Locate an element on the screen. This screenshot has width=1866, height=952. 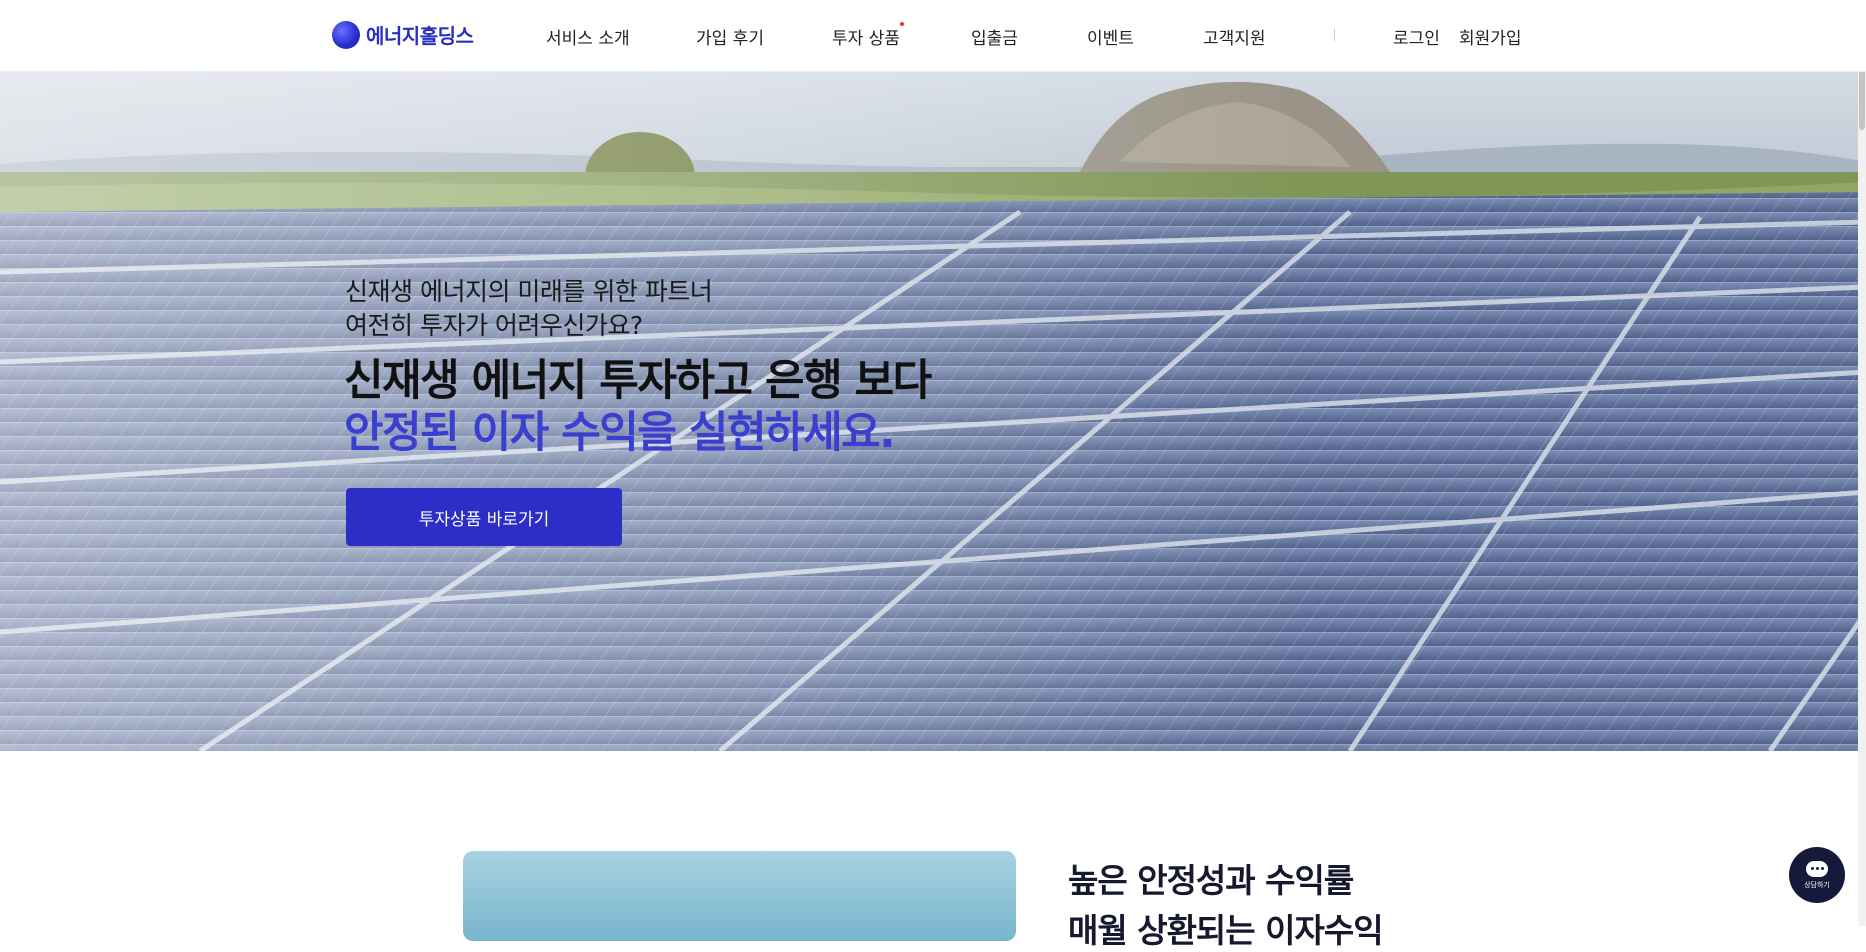
nav-item-support: 고객지원 is located at coordinates (1234, 36).